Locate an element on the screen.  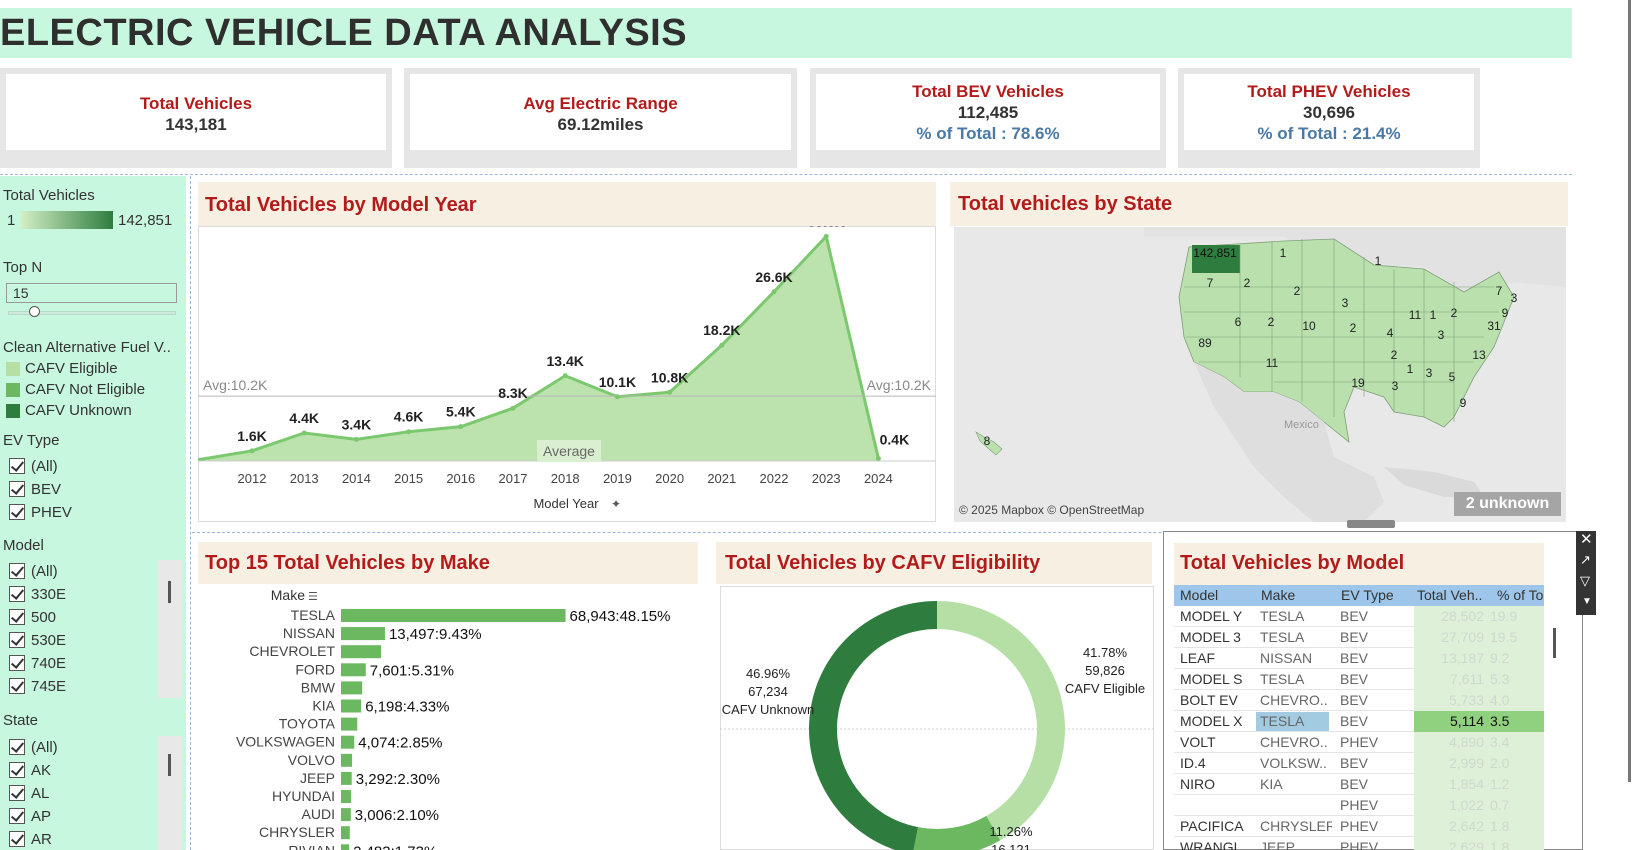
state-option-al: AL is located at coordinates (29, 793).